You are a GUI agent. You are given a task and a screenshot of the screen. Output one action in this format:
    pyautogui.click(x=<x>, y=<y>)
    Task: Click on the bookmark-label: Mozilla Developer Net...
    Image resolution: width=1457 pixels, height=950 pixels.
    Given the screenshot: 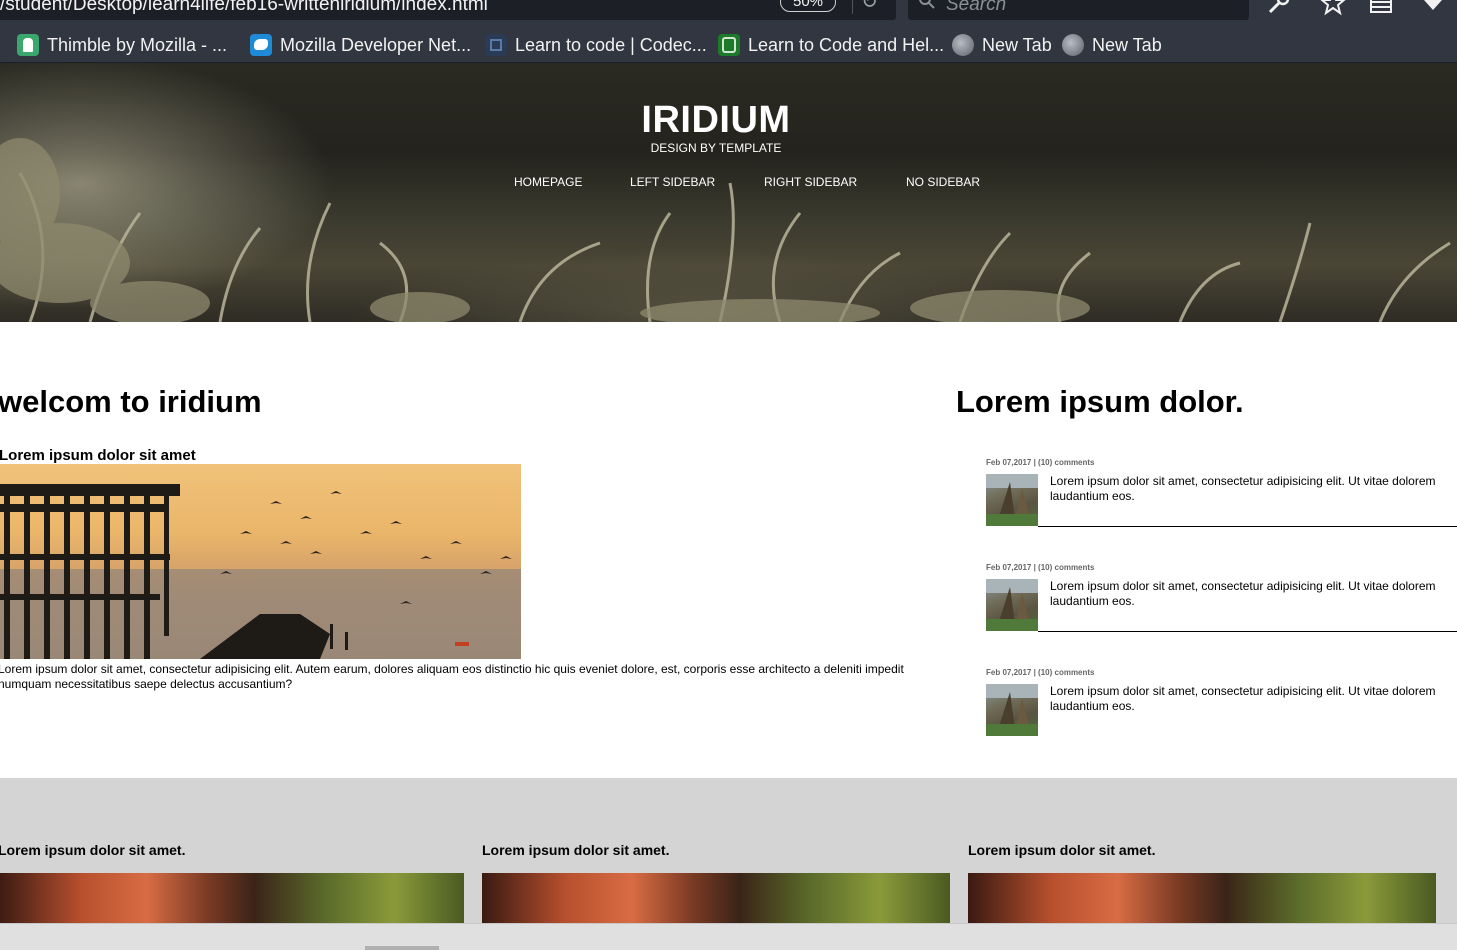 What is the action you would take?
    pyautogui.click(x=376, y=44)
    